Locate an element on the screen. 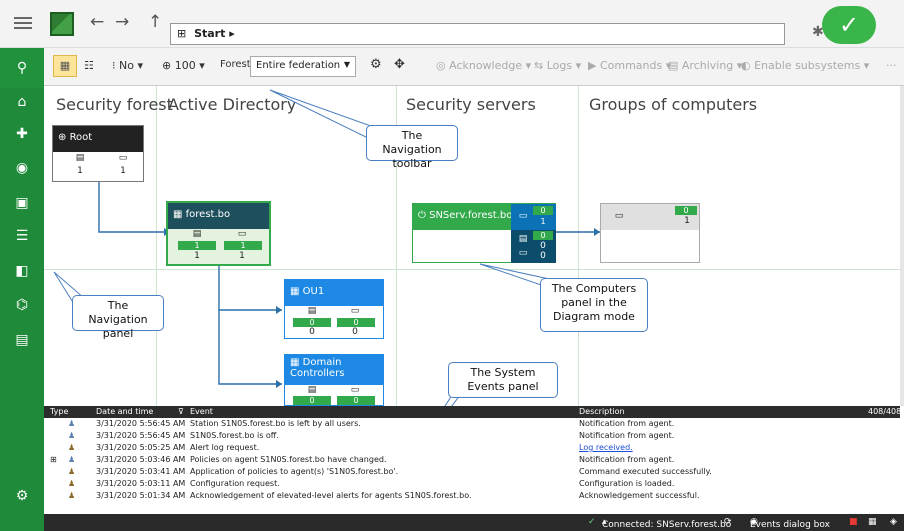  apply-button: ✓ is located at coordinates (849, 25).